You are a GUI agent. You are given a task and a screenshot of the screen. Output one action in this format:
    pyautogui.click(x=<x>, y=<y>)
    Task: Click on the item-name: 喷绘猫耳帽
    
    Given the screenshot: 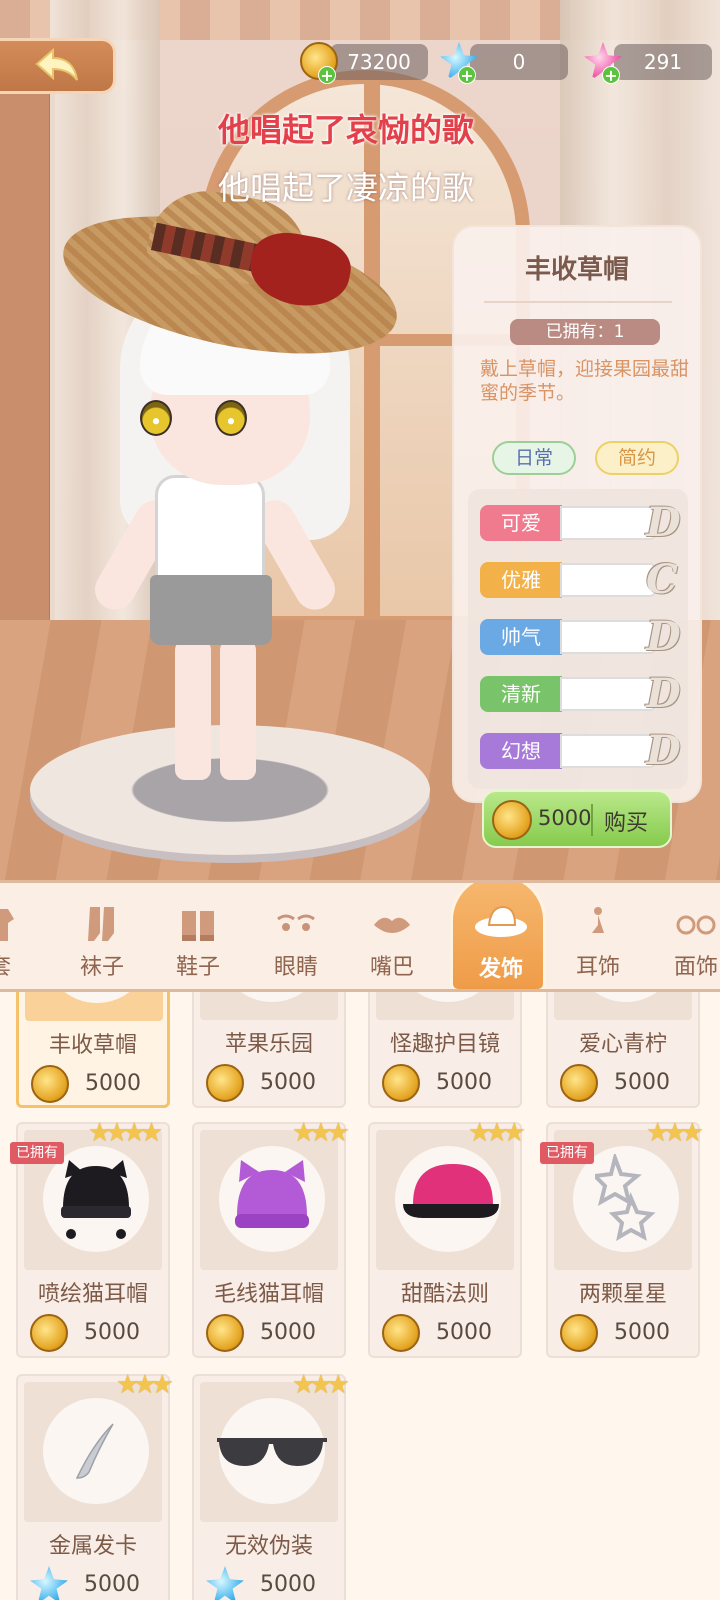 What is the action you would take?
    pyautogui.click(x=92, y=1294)
    